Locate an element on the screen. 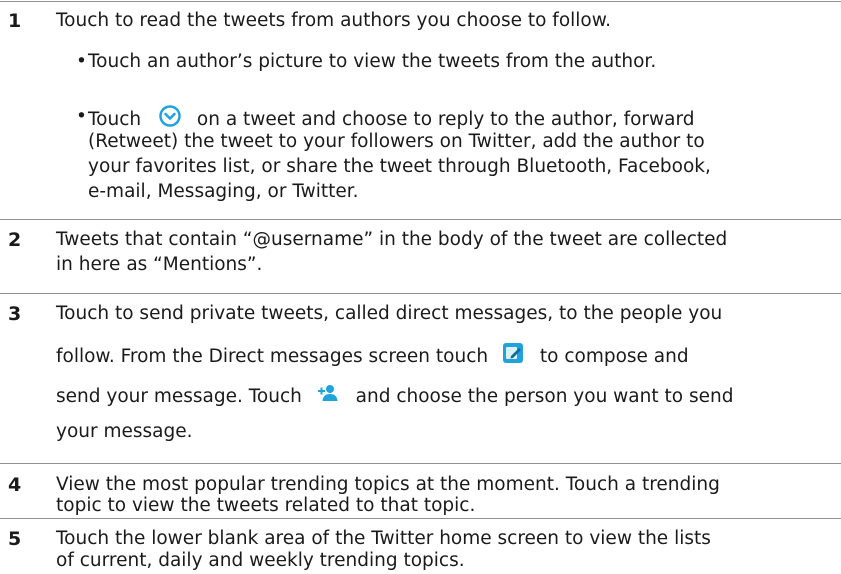  row-number: 1 is located at coordinates (15, 21).